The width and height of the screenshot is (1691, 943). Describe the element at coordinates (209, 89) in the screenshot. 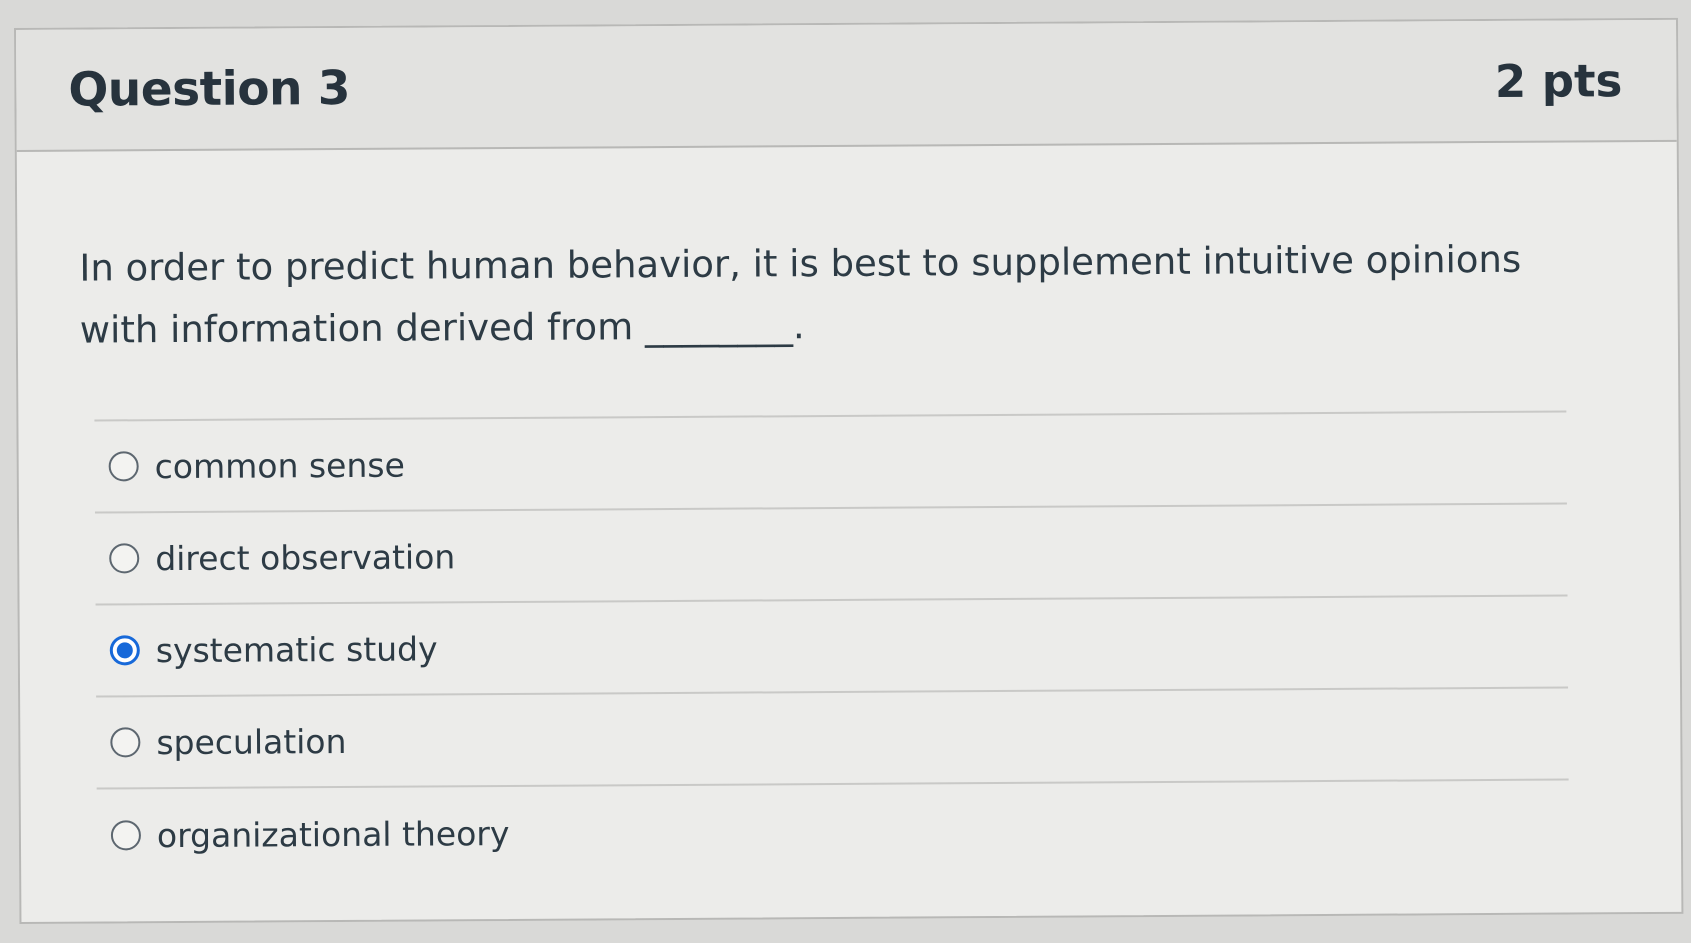

I see `question-title: Question 3` at that location.